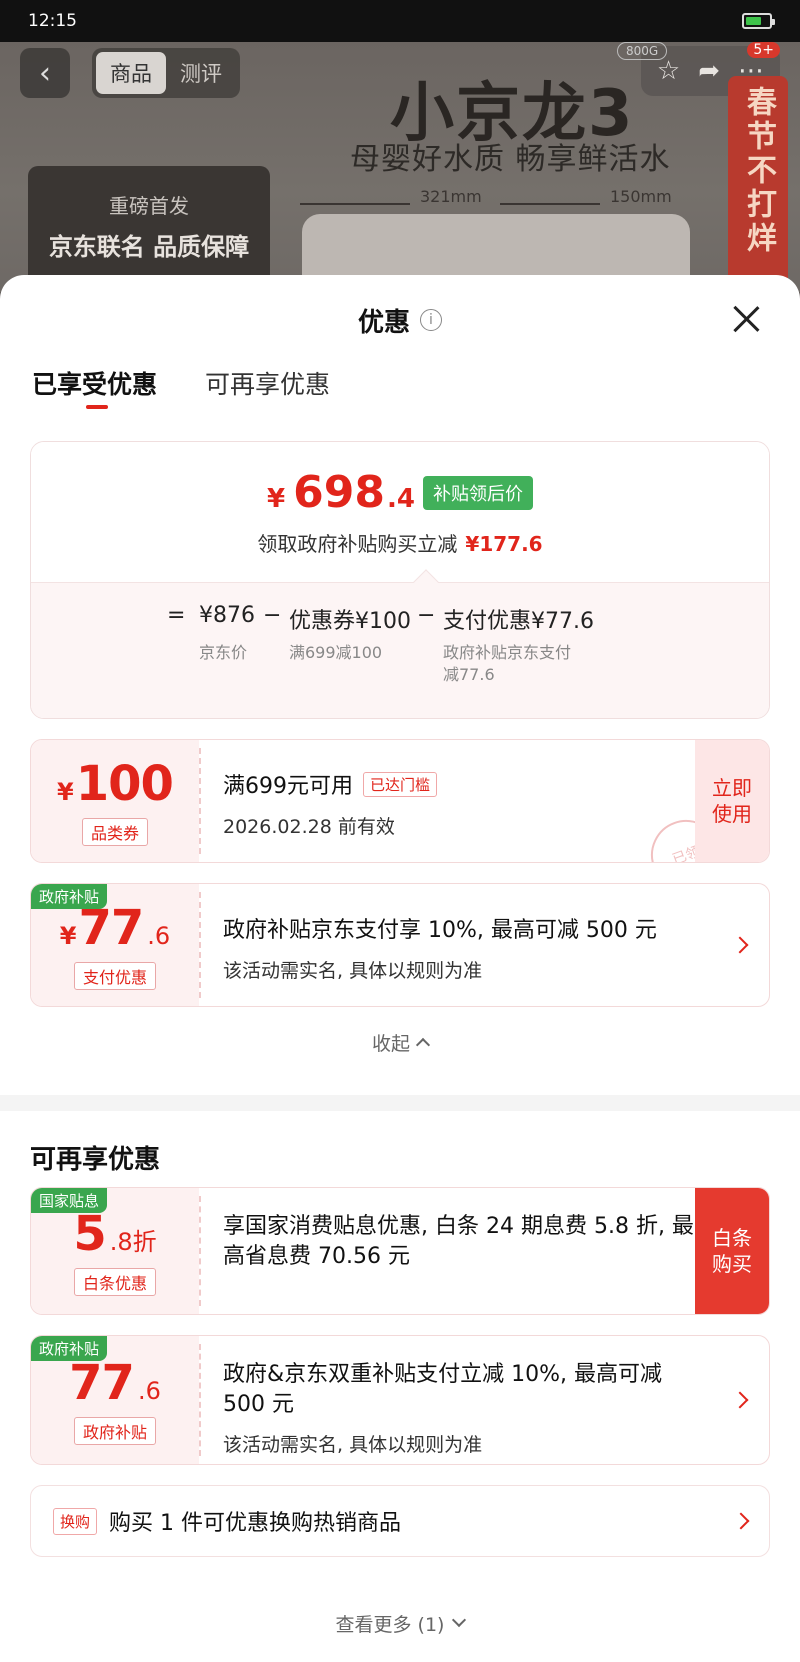 The width and height of the screenshot is (800, 1662). What do you see at coordinates (400, 393) in the screenshot?
I see `discount-tabs: 已享受优惠 可再享优惠` at bounding box center [400, 393].